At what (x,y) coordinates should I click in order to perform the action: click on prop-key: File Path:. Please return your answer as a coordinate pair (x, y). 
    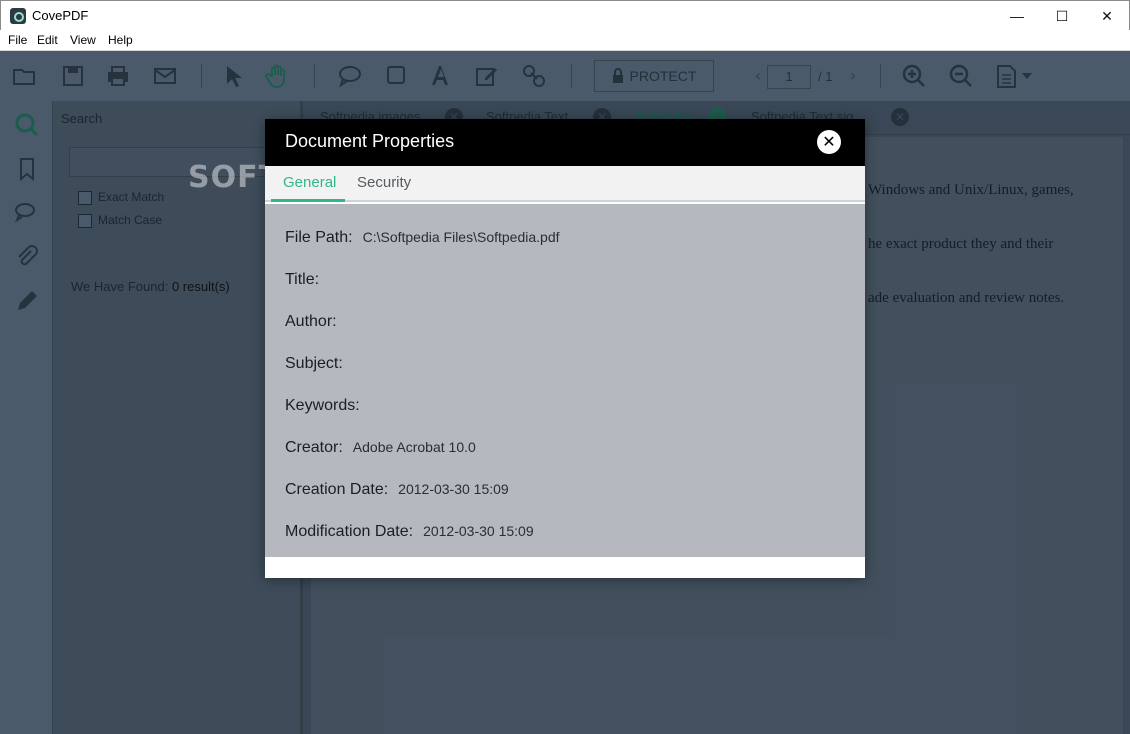
    Looking at the image, I should click on (319, 237).